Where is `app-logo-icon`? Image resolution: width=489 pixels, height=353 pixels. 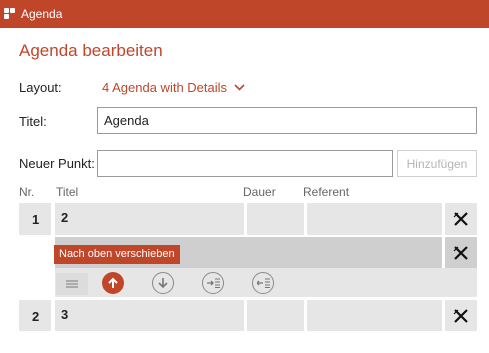
app-logo-icon is located at coordinates (10, 14).